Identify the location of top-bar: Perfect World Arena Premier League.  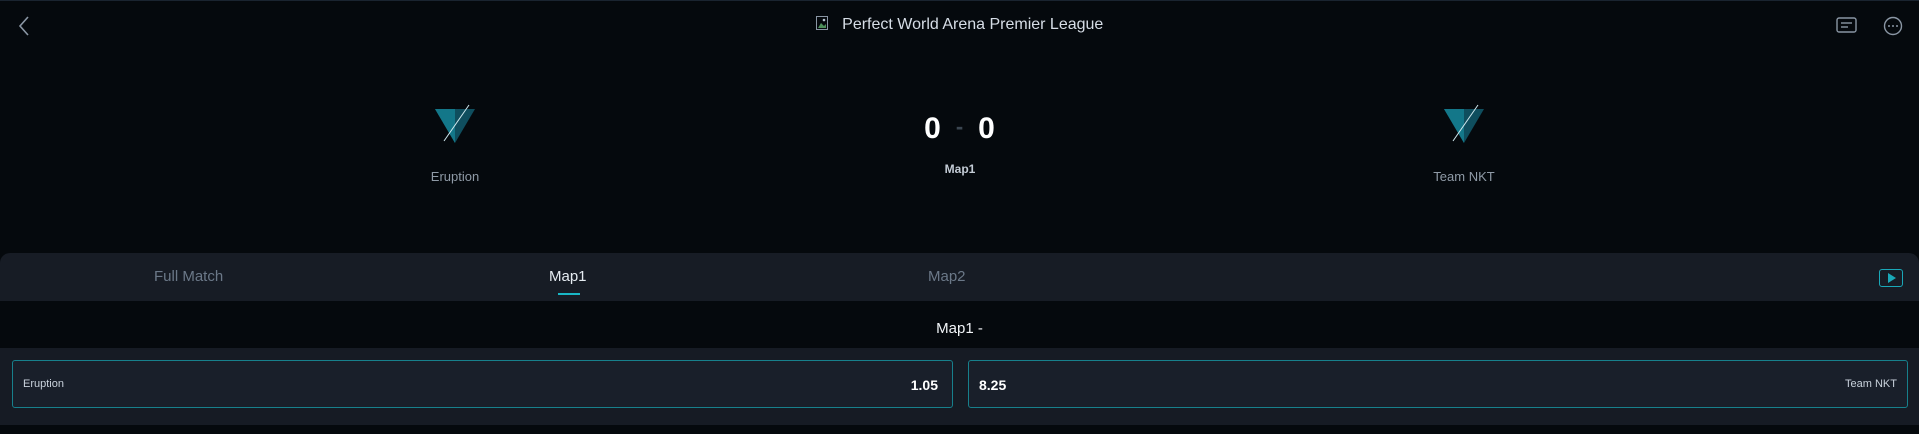
(959, 25).